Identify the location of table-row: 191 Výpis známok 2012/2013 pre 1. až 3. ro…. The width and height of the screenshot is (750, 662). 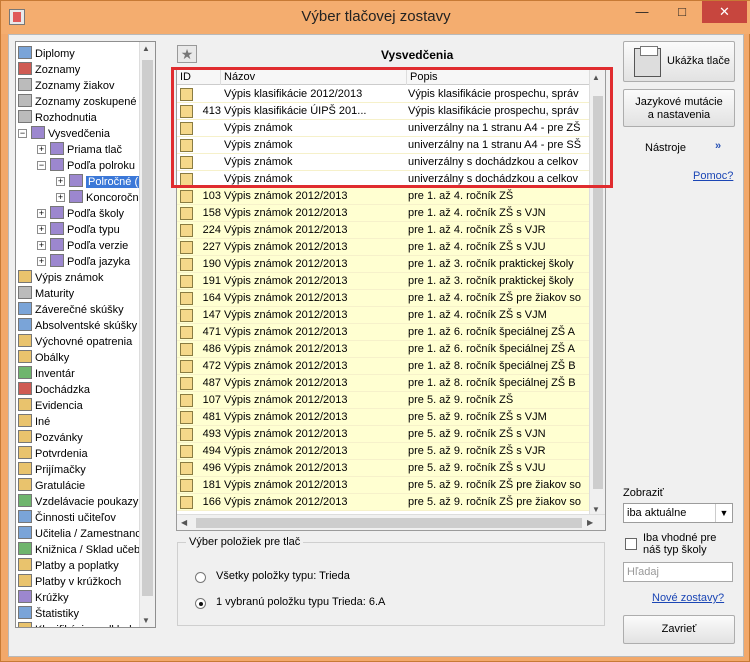
(383, 281).